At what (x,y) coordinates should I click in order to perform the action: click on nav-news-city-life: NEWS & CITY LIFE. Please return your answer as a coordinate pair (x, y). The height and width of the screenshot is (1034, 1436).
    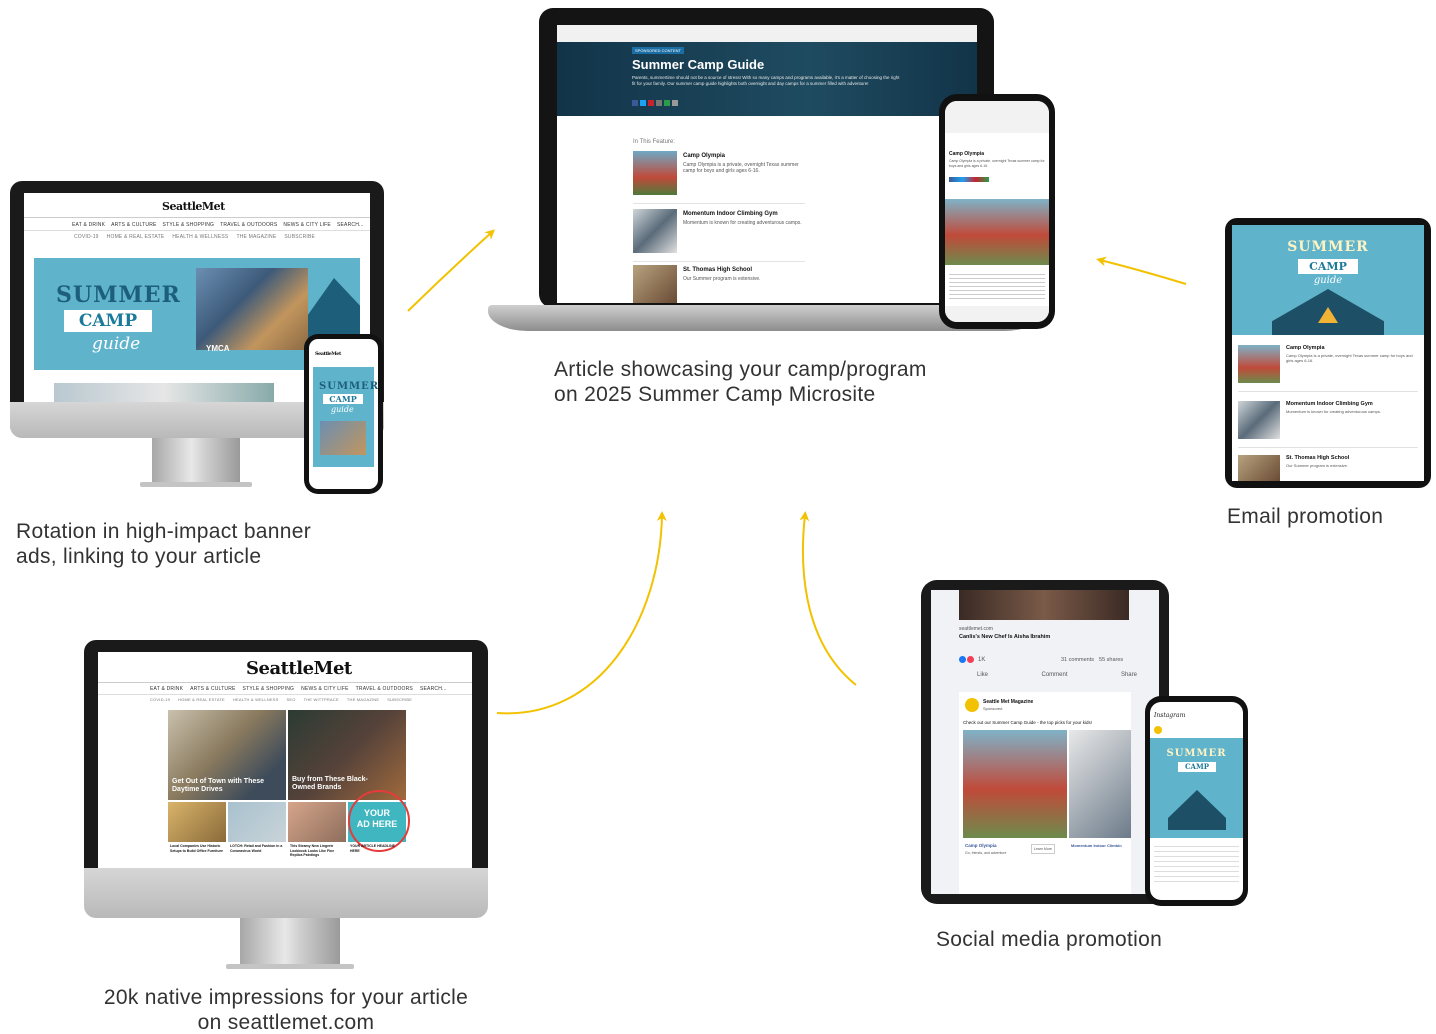
    Looking at the image, I should click on (307, 225).